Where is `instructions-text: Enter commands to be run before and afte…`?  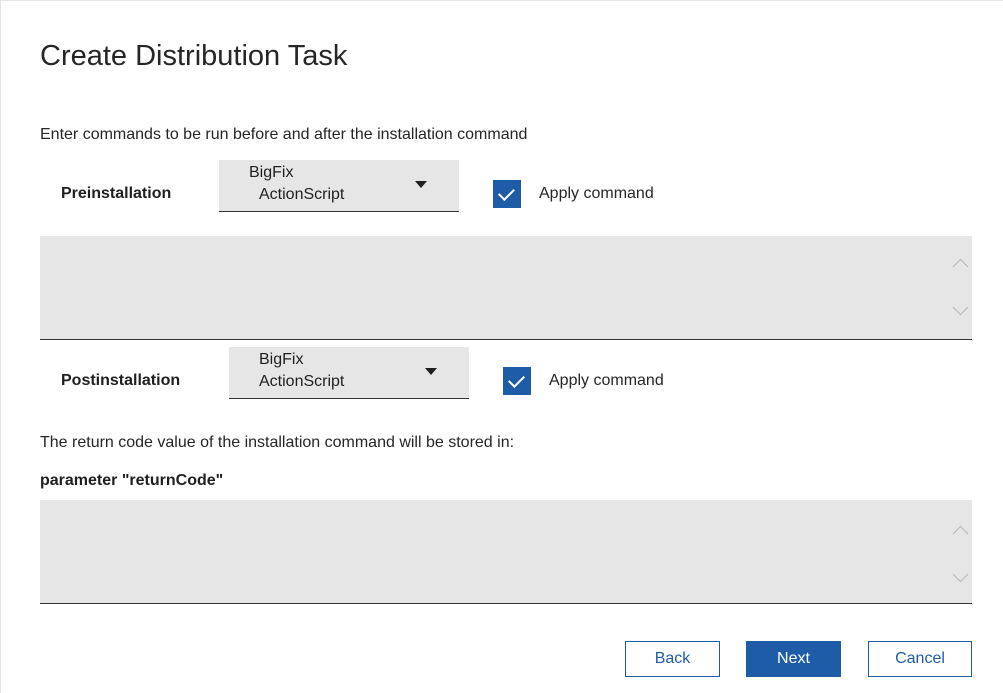
instructions-text: Enter commands to be run before and afte… is located at coordinates (284, 134).